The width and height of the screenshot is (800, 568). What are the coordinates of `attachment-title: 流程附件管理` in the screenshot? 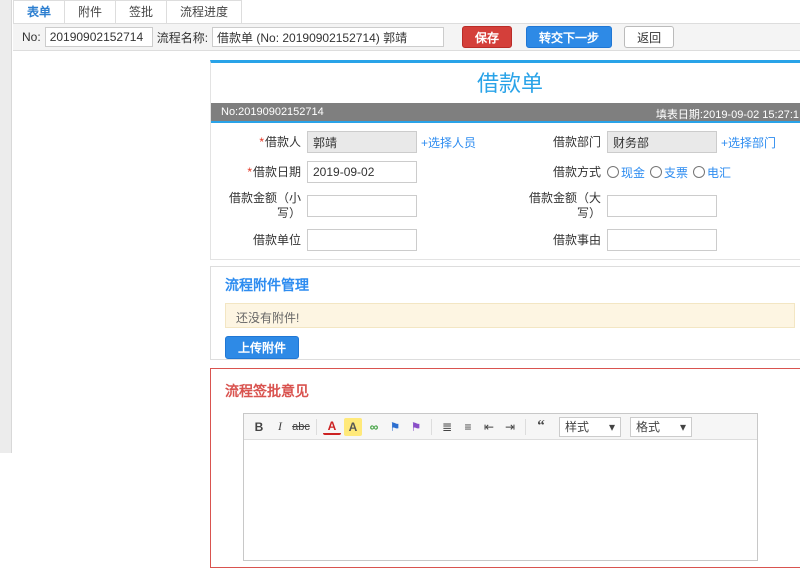 It's located at (267, 285).